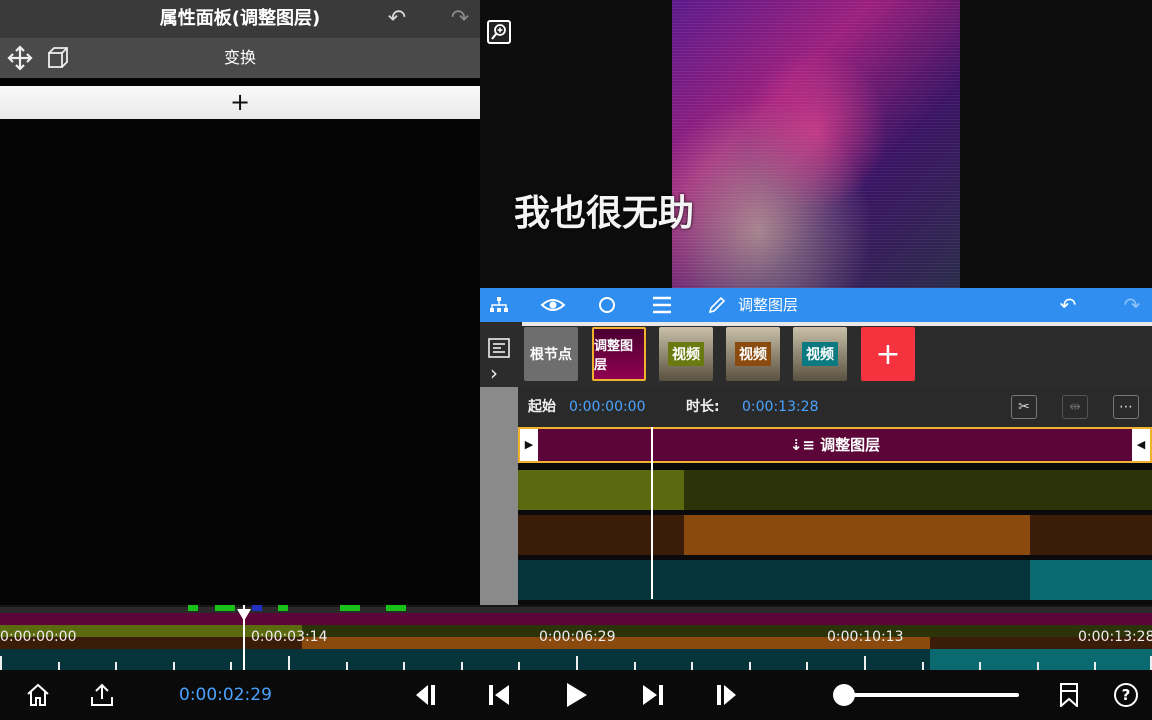  Describe the element at coordinates (604, 213) in the screenshot. I see `subtitle-text: 我也很无助` at that location.